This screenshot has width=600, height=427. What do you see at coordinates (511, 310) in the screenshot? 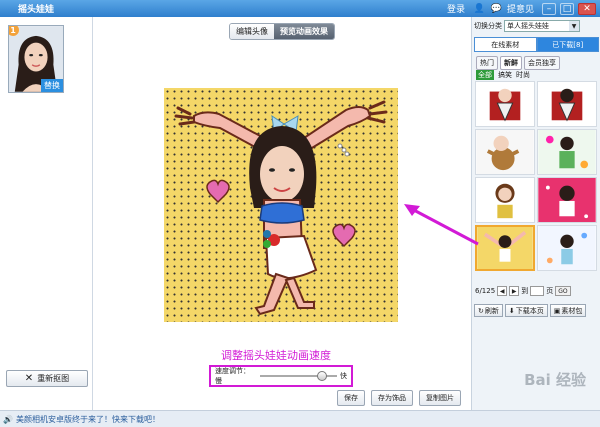
I see `download-icon: ⬇` at bounding box center [511, 310].